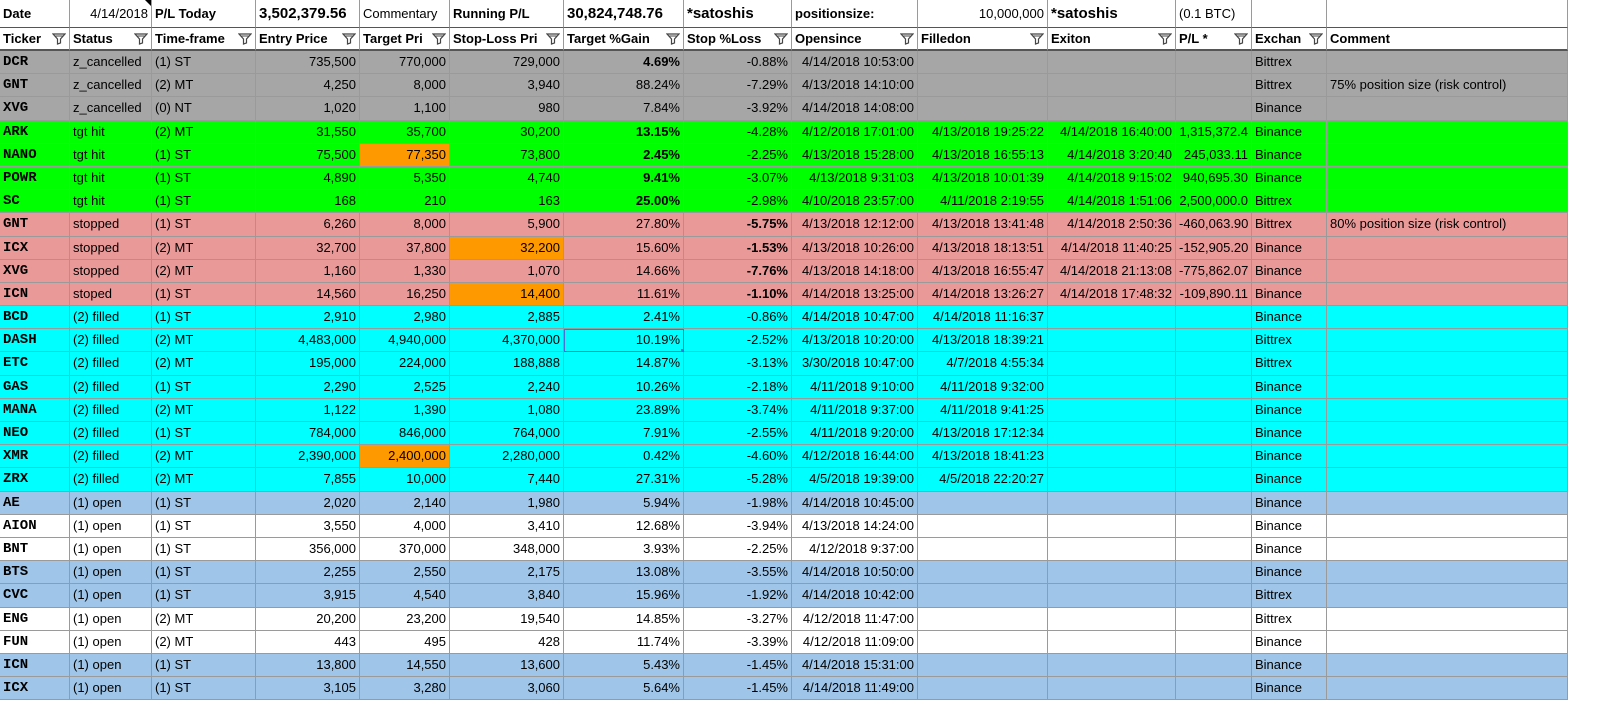 The image size is (1616, 724). I want to click on cell-target-gain: 14.66%, so click(624, 271).